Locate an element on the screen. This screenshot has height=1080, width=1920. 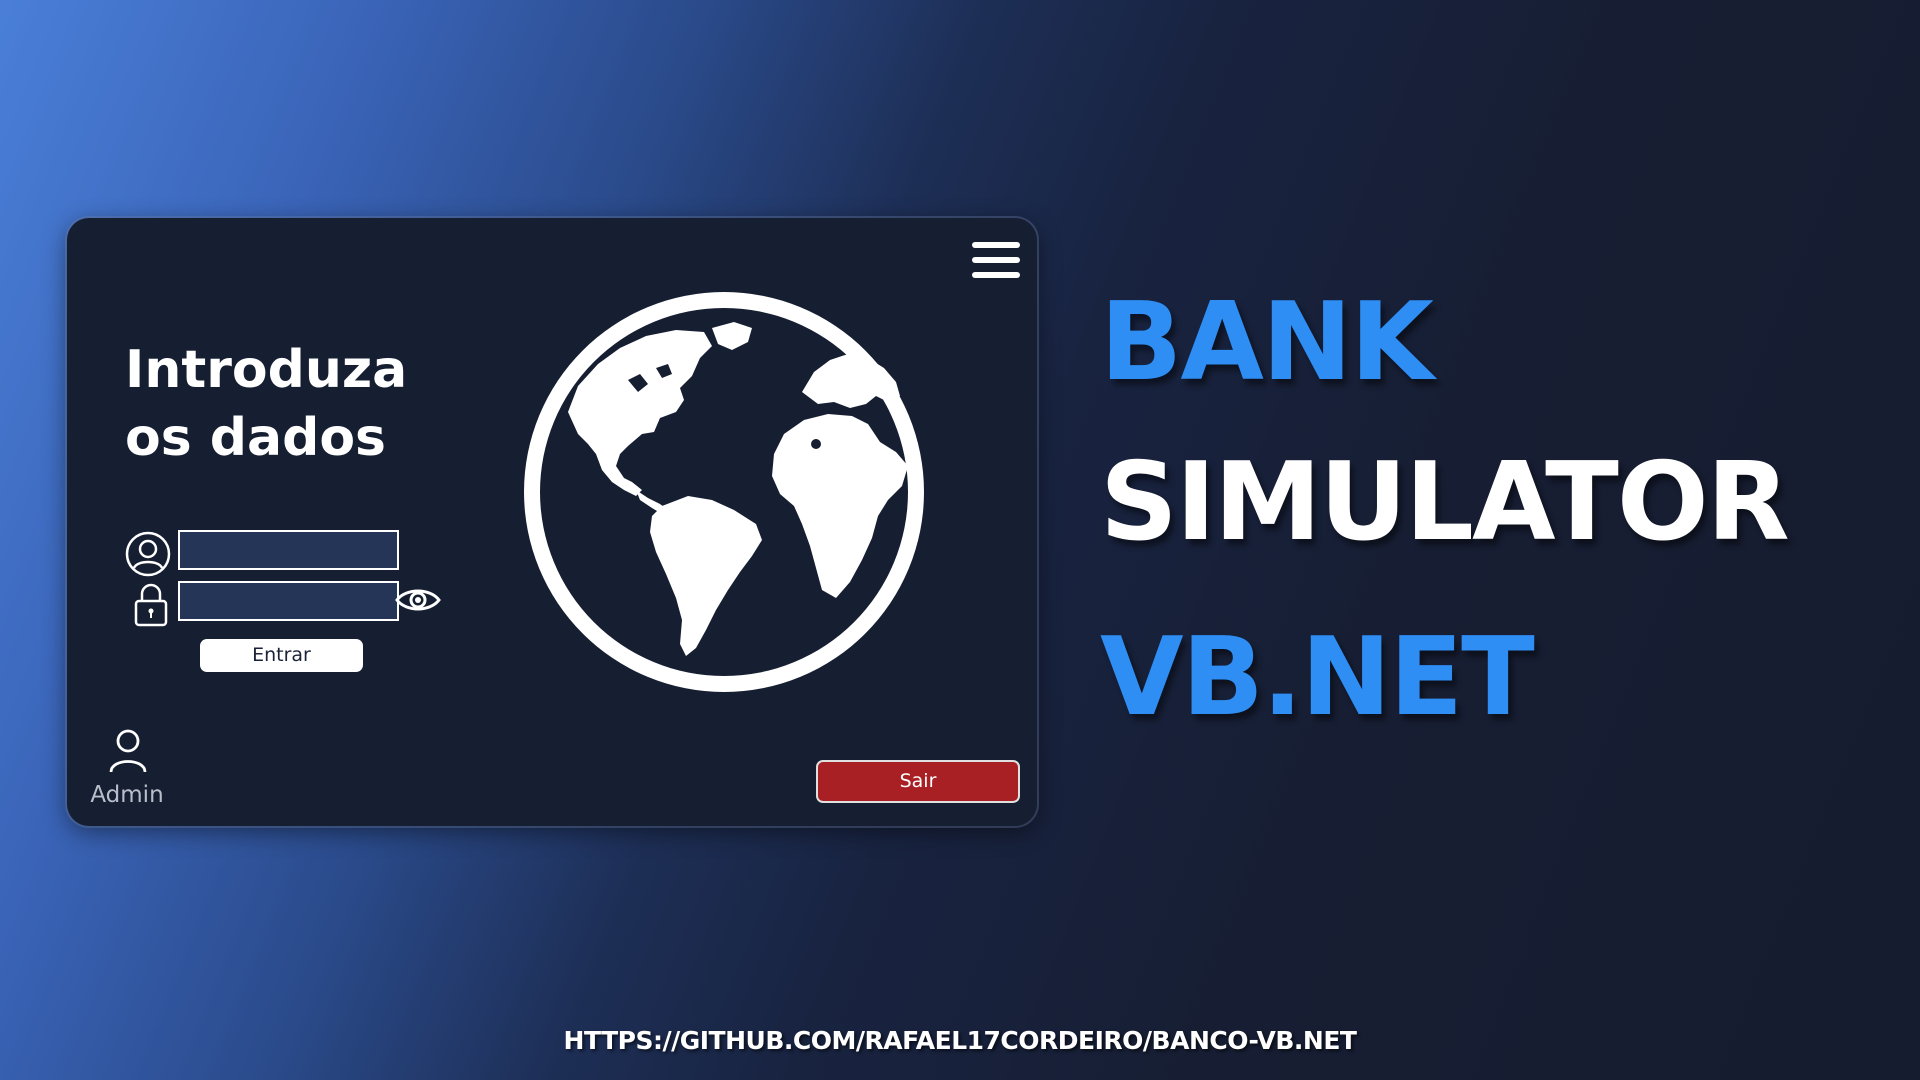
exit-button: Sair is located at coordinates (918, 781).